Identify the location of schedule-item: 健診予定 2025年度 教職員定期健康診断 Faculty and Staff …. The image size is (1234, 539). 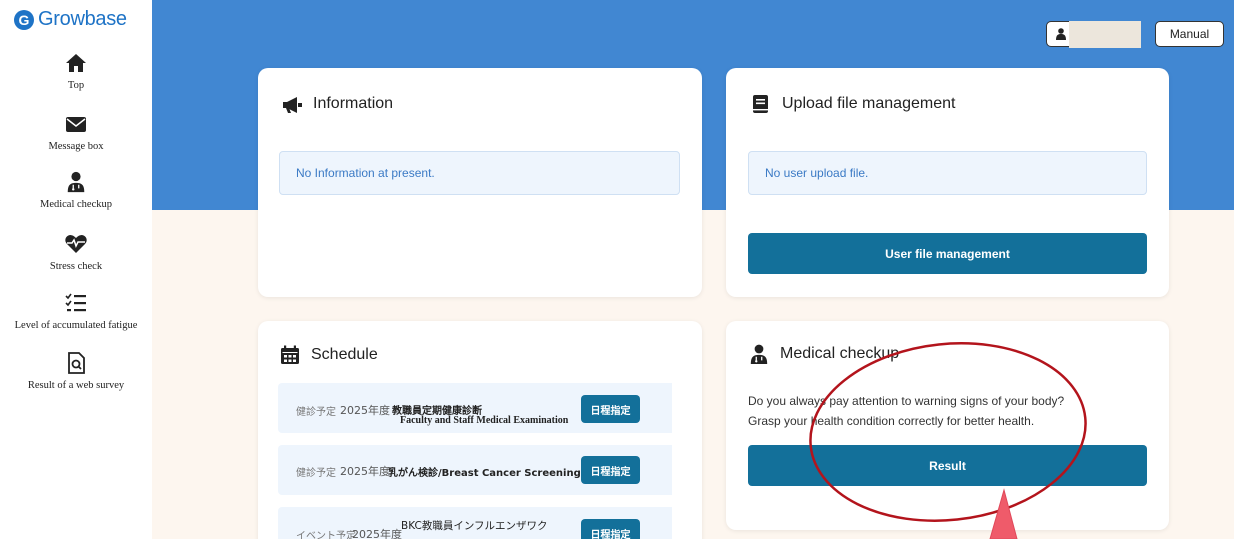
(478, 408).